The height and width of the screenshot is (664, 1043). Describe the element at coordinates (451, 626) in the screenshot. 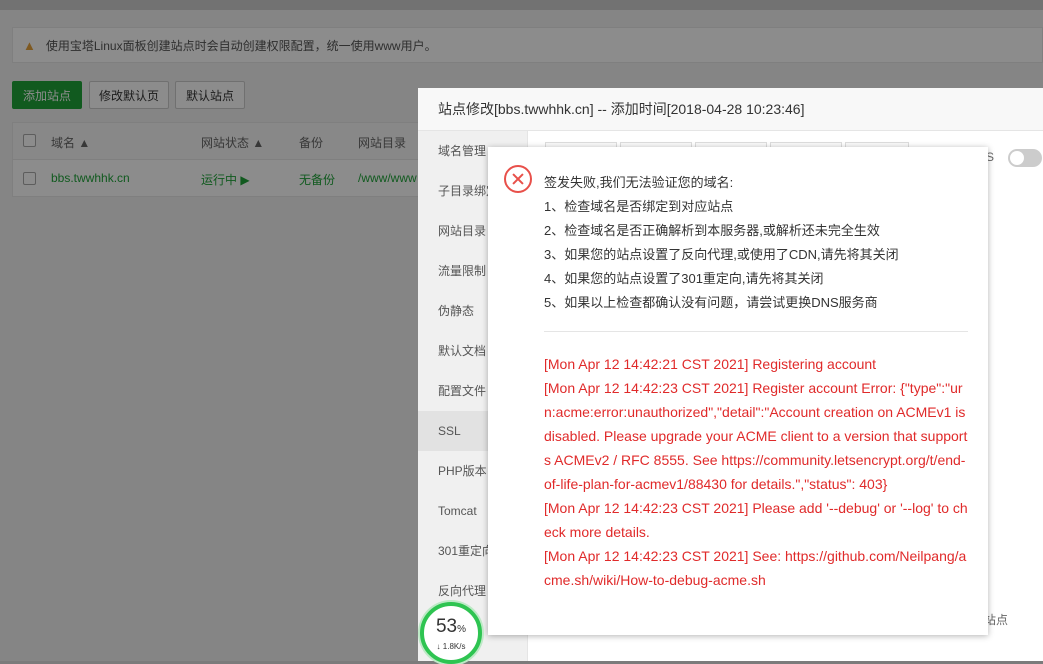

I see `speed-percent: 53%` at that location.